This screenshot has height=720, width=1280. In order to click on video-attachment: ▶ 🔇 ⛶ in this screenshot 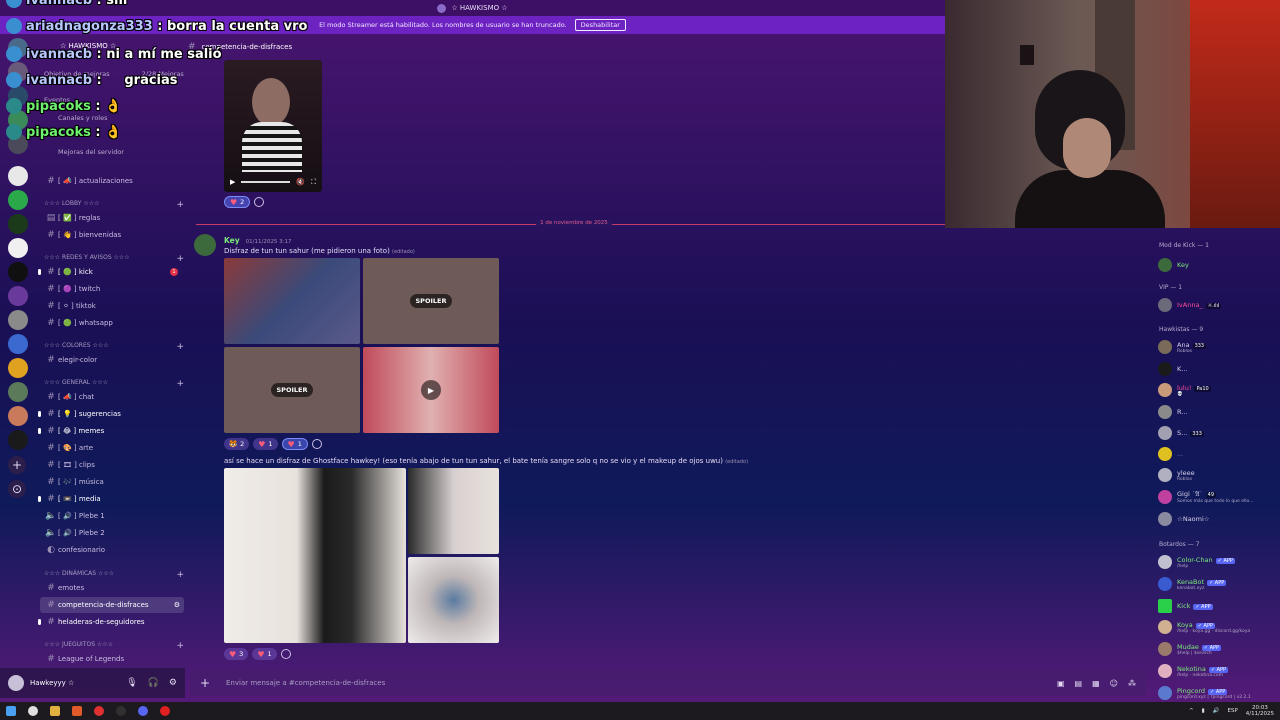, I will do `click(273, 126)`.